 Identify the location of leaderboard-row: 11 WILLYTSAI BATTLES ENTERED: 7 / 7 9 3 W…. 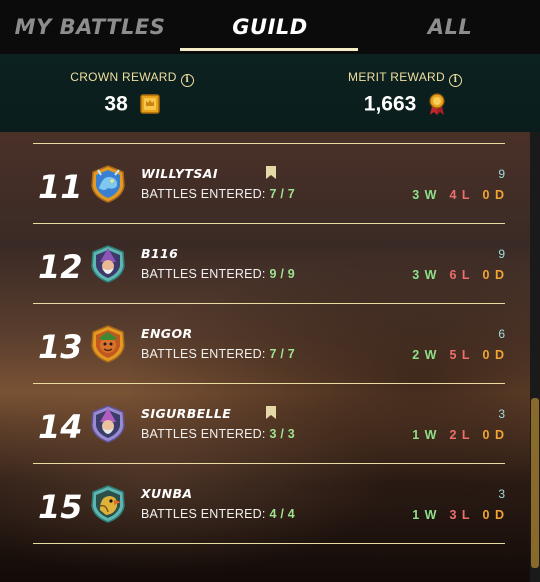
(269, 183).